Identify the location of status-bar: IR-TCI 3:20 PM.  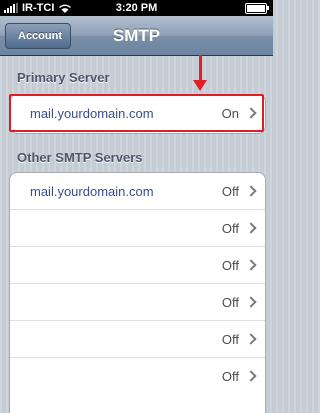
(136, 8).